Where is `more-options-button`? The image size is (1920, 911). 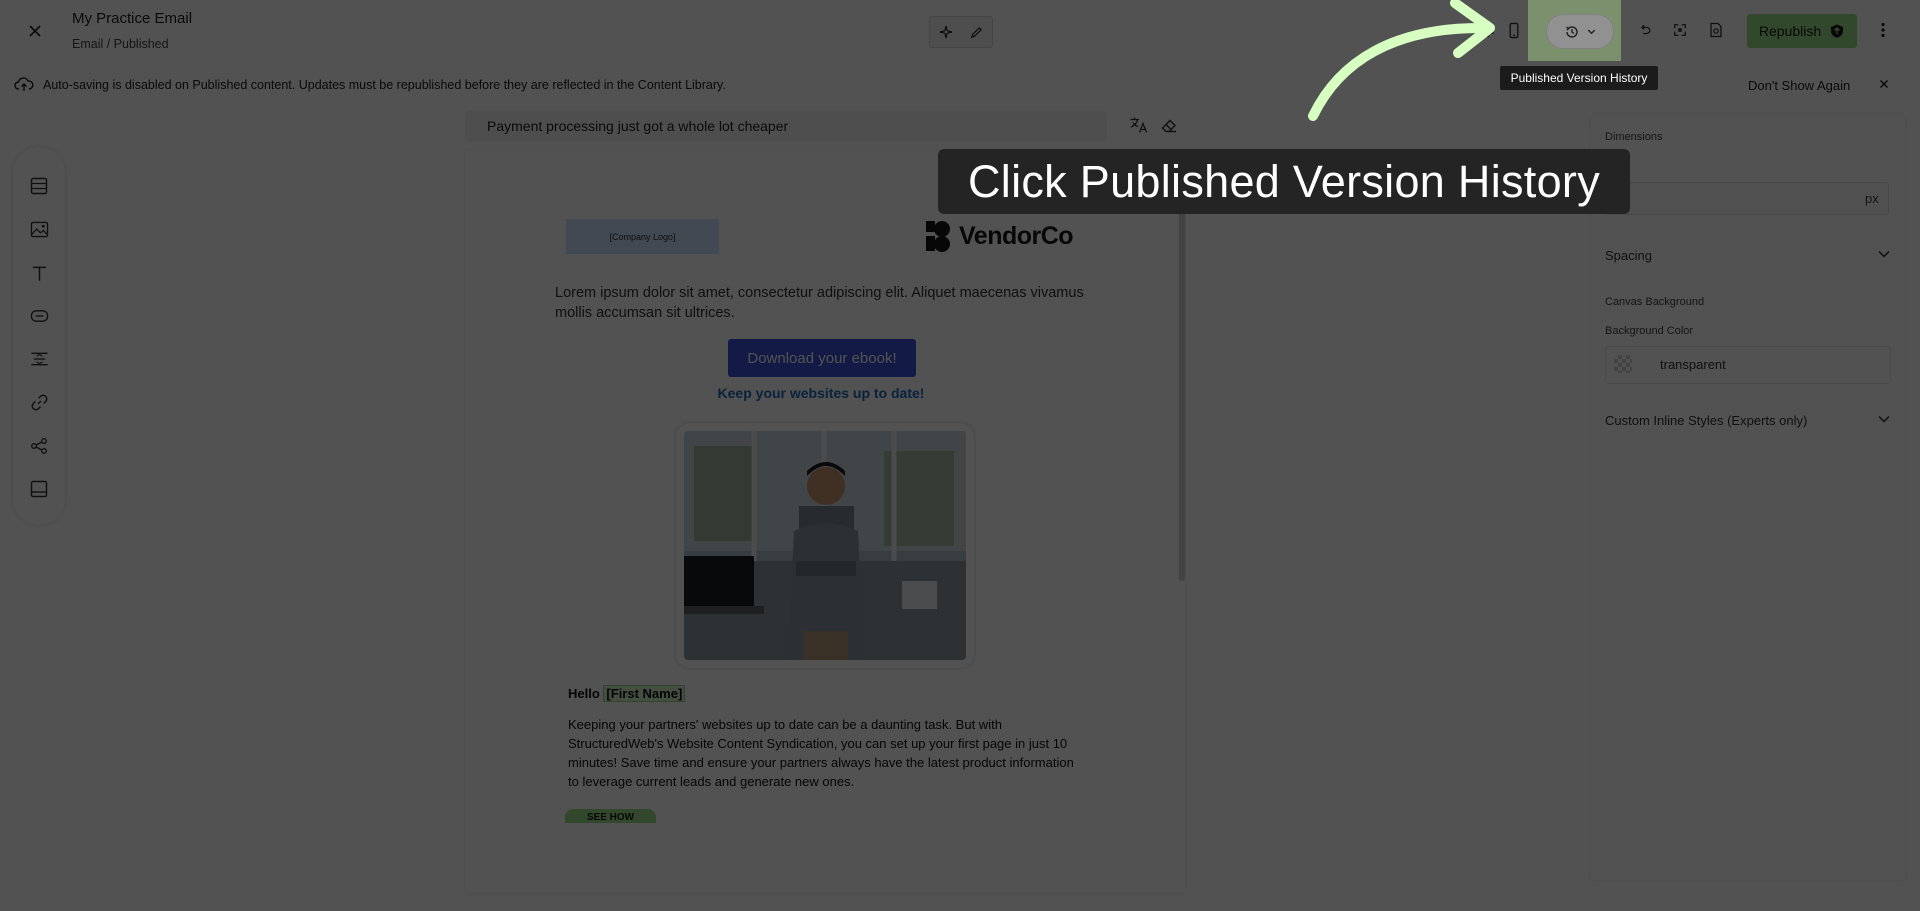 more-options-button is located at coordinates (1883, 30).